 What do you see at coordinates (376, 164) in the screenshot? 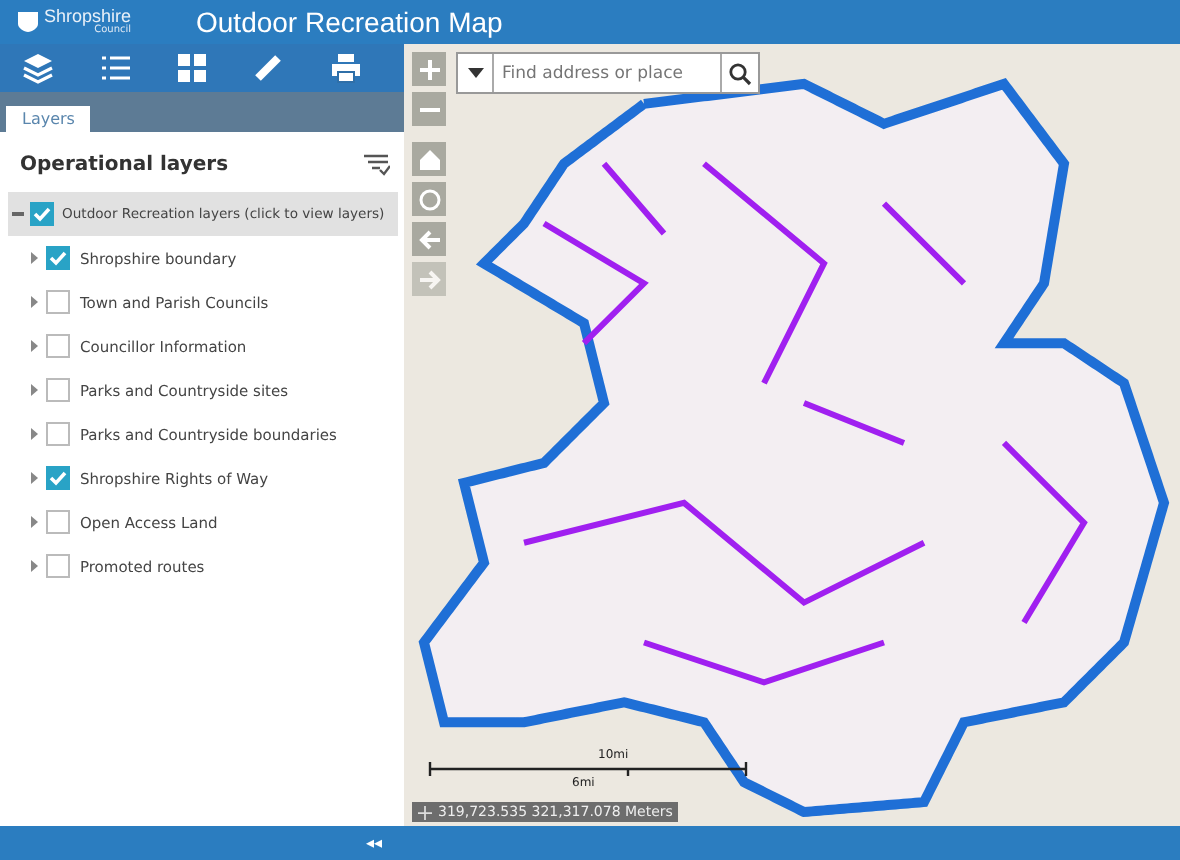
I see `filter-list-icon` at bounding box center [376, 164].